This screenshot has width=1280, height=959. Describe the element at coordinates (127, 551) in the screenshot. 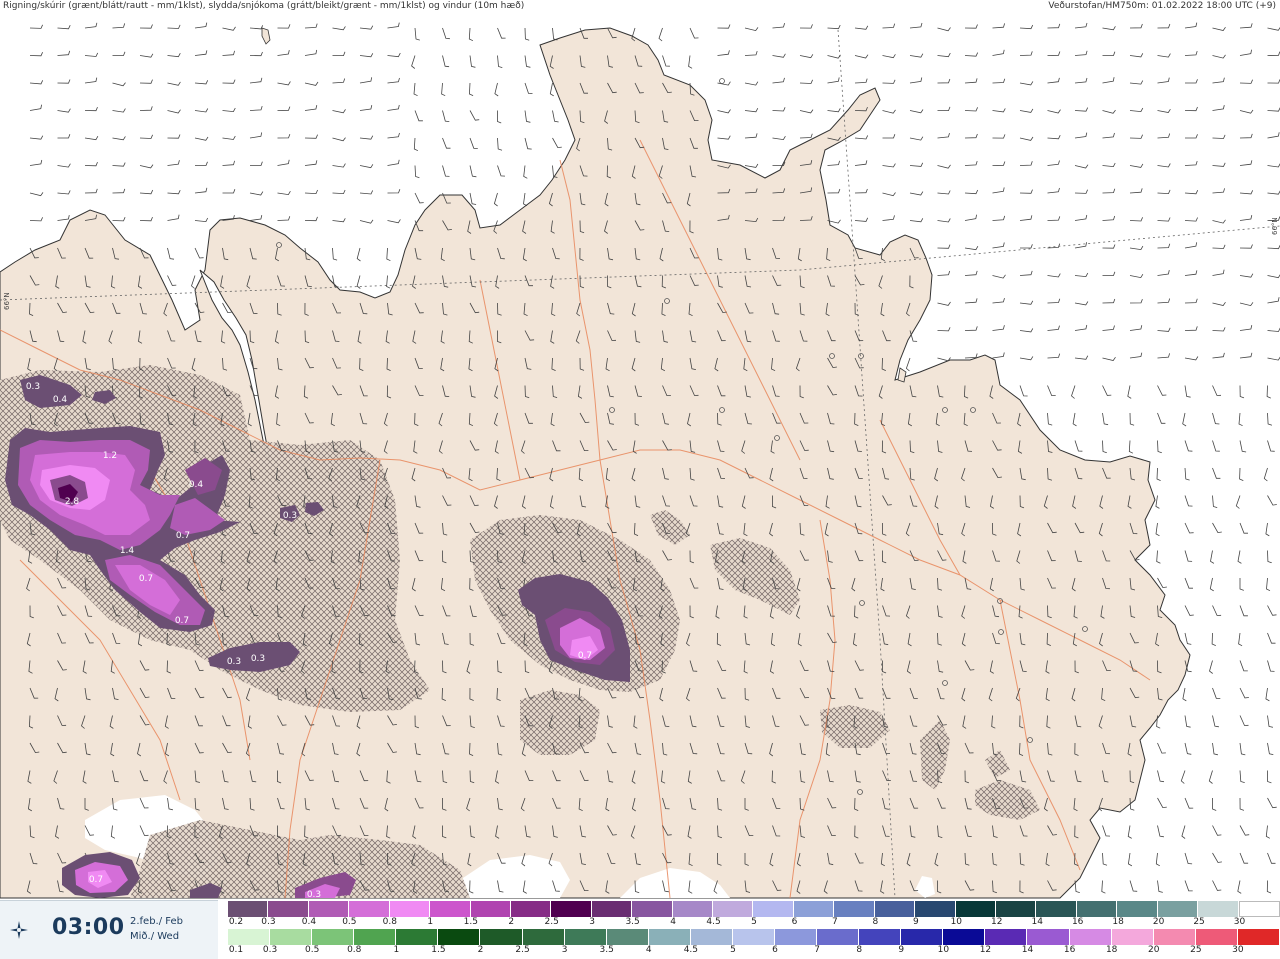

I see `precip-label: 1.4` at that location.